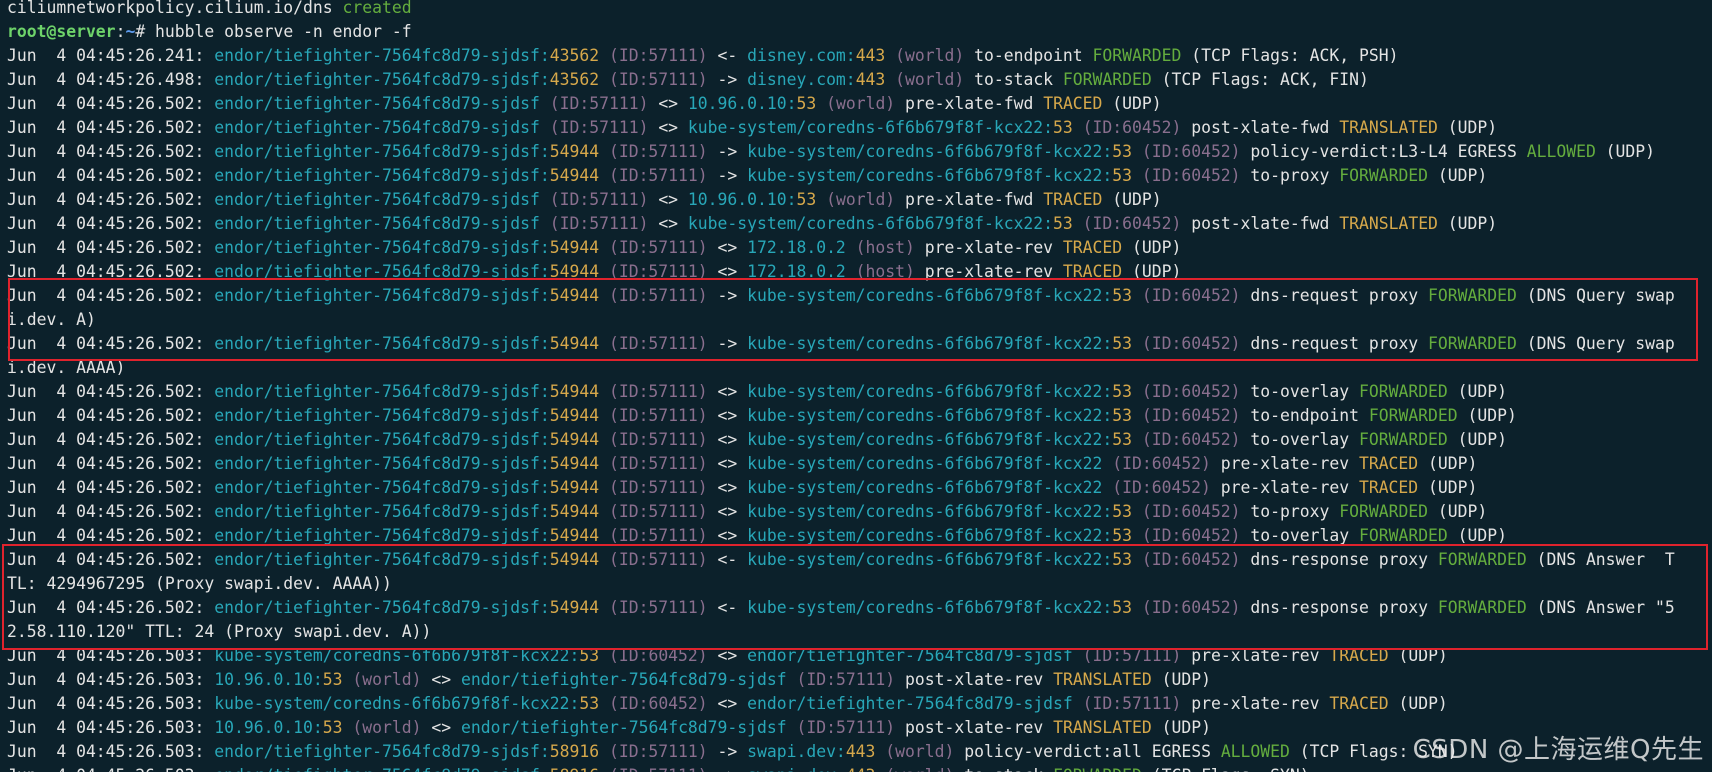 This screenshot has width=1712, height=772. Describe the element at coordinates (1595, 343) in the screenshot. I see `terminal-segment: (DNS Query swap` at that location.